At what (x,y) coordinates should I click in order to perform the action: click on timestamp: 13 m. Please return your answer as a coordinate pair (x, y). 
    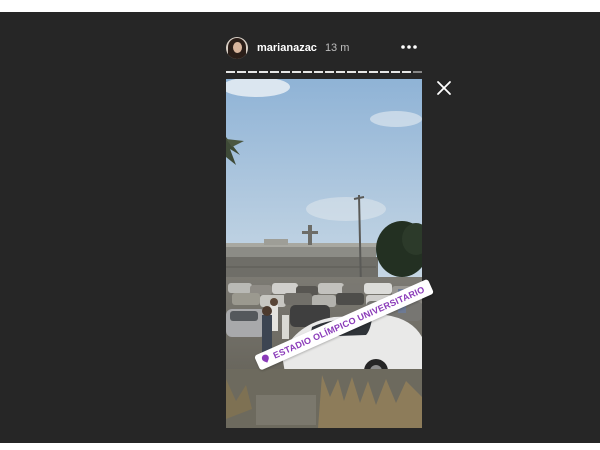
    Looking at the image, I should click on (337, 48).